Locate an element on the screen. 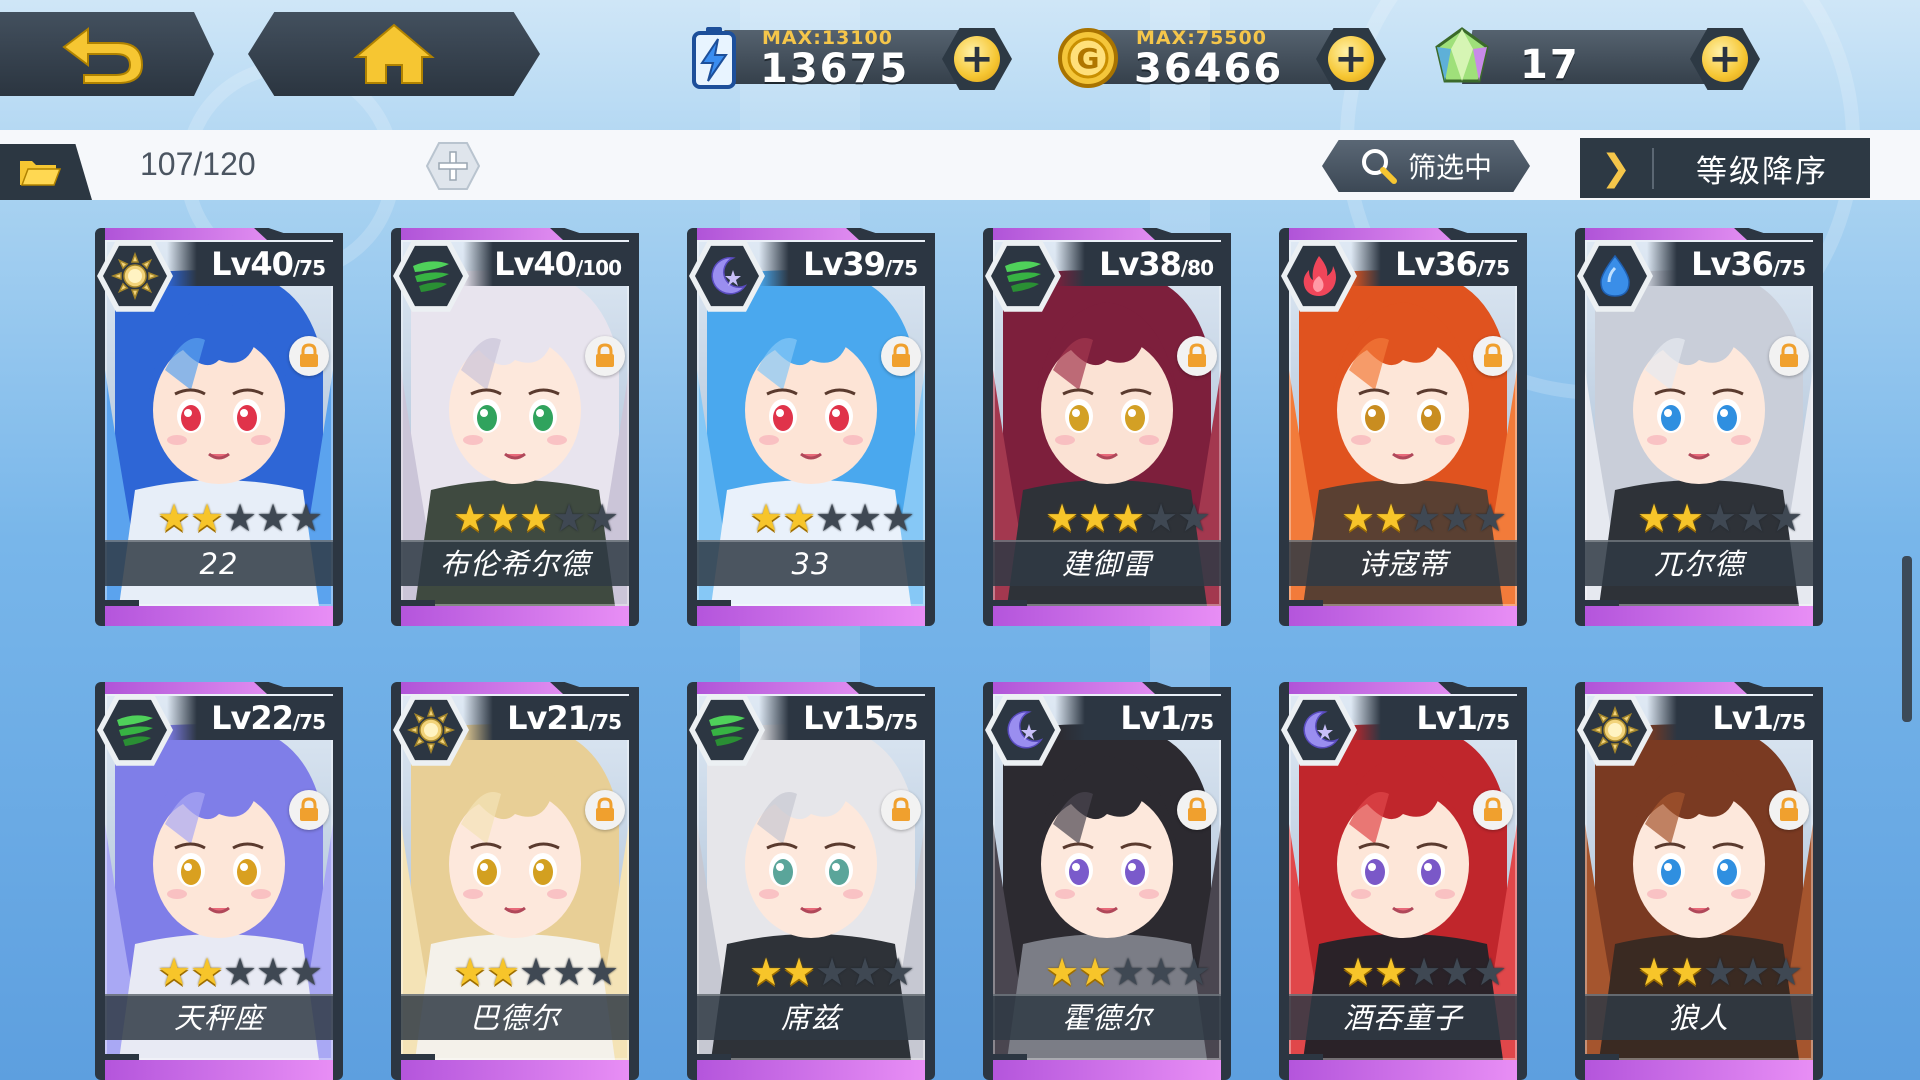 The image size is (1920, 1080). back-arrow-icon is located at coordinates (103, 55).